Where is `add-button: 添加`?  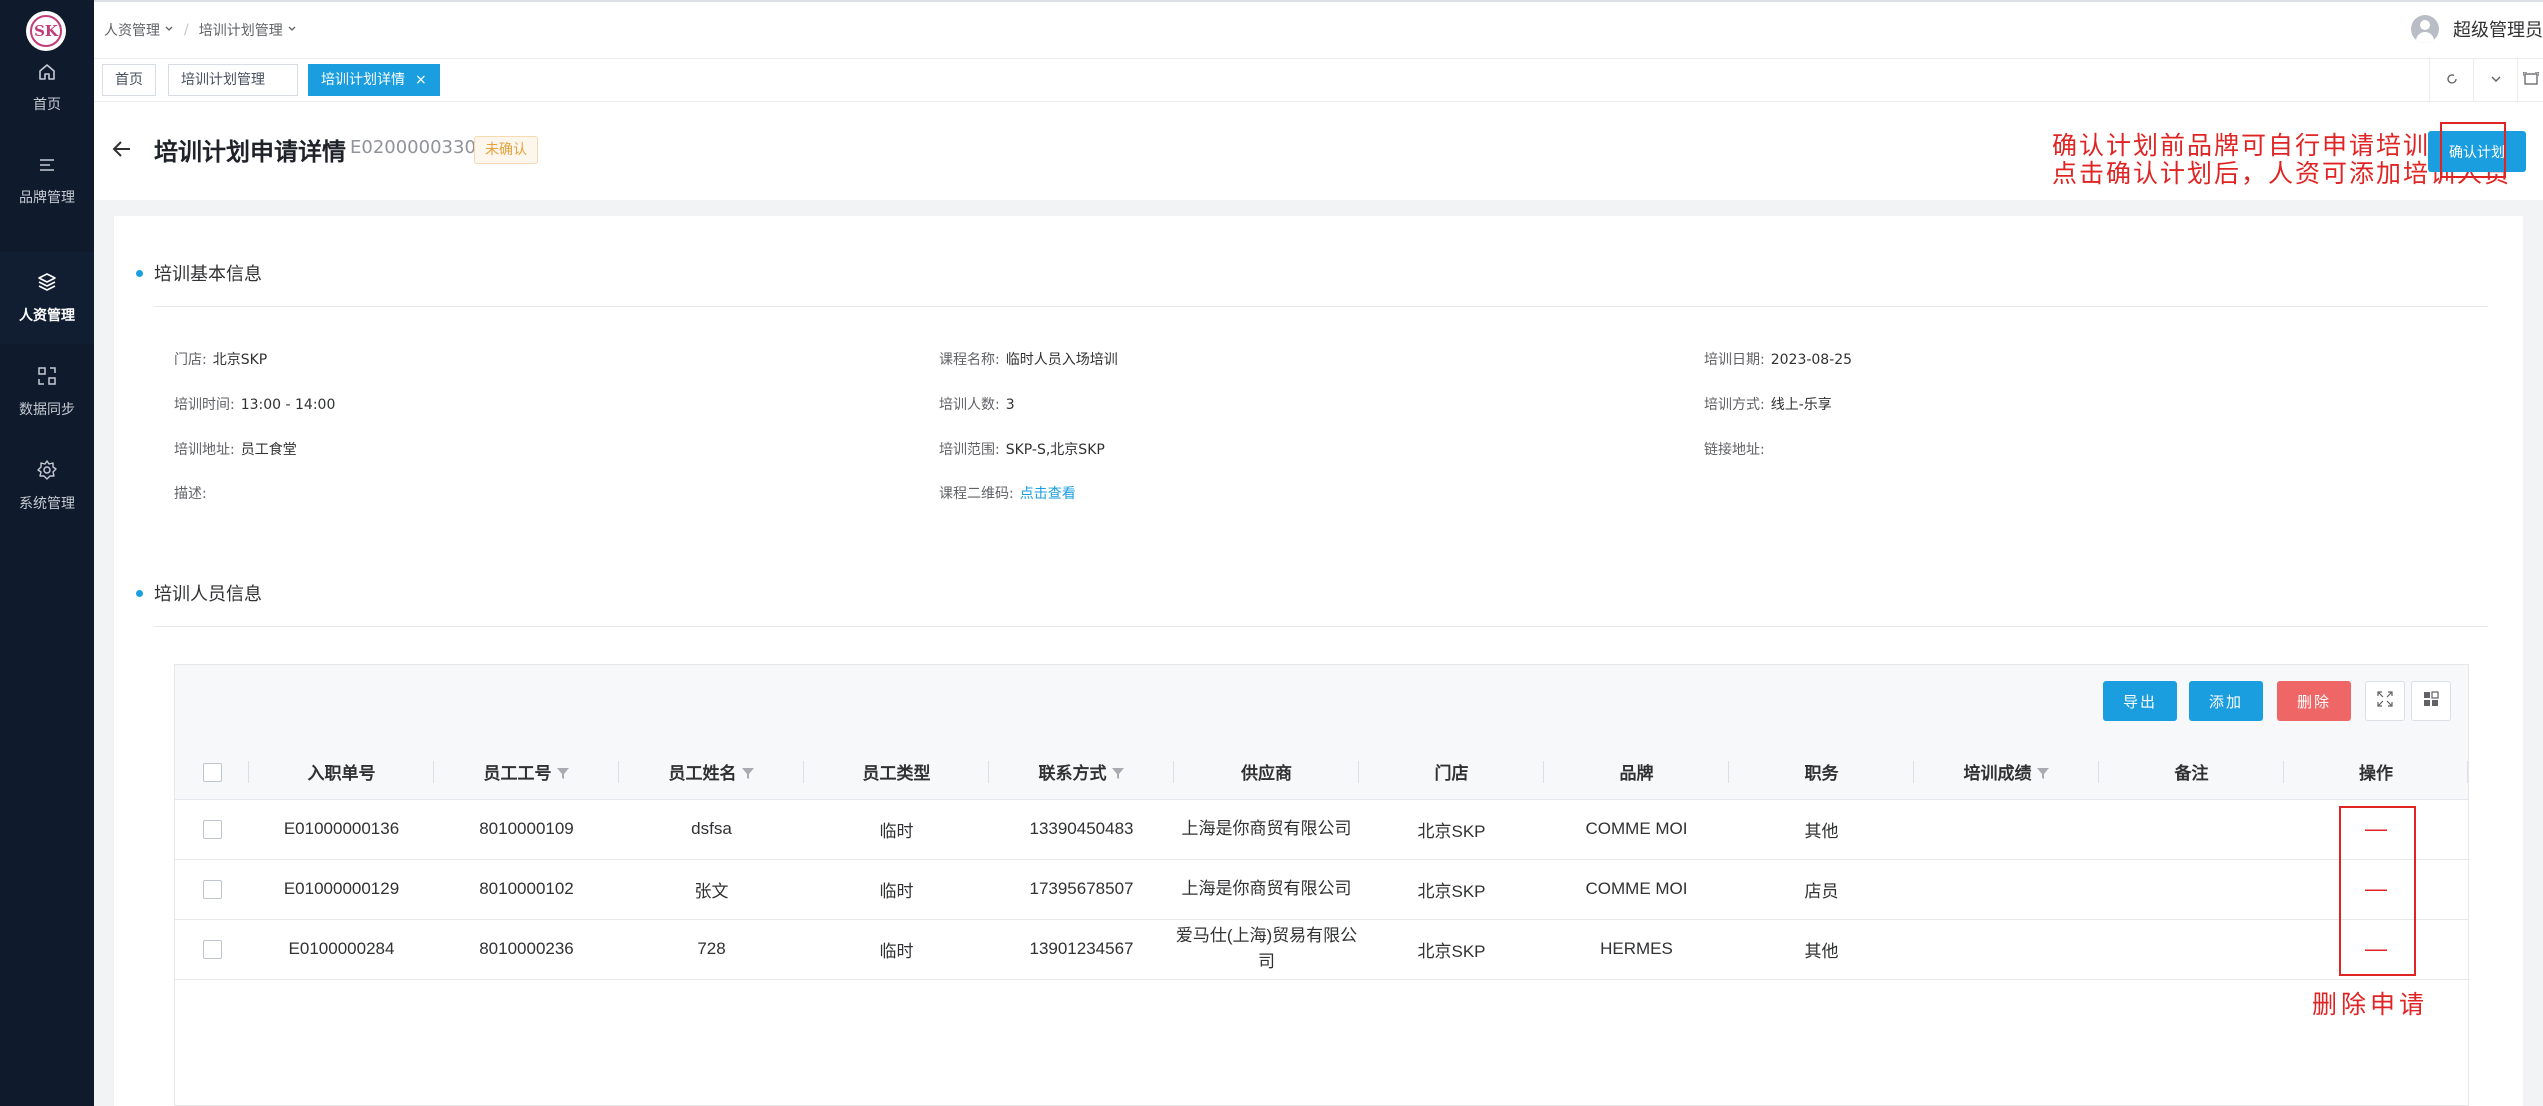 add-button: 添加 is located at coordinates (2226, 701).